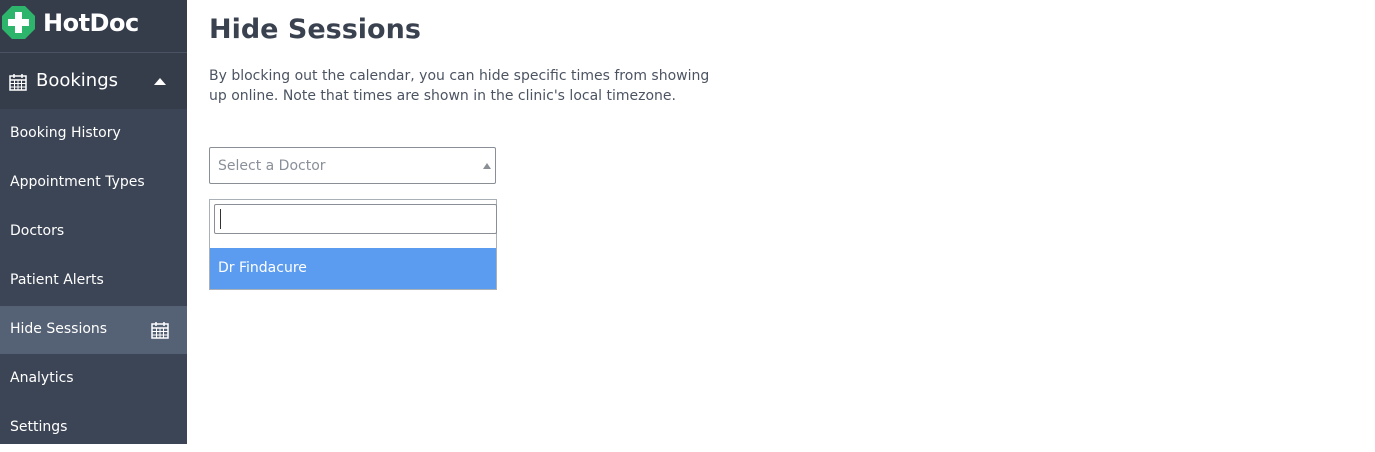 The image size is (1375, 452). What do you see at coordinates (353, 244) in the screenshot?
I see `doctor-dropdown: Dr Findacure` at bounding box center [353, 244].